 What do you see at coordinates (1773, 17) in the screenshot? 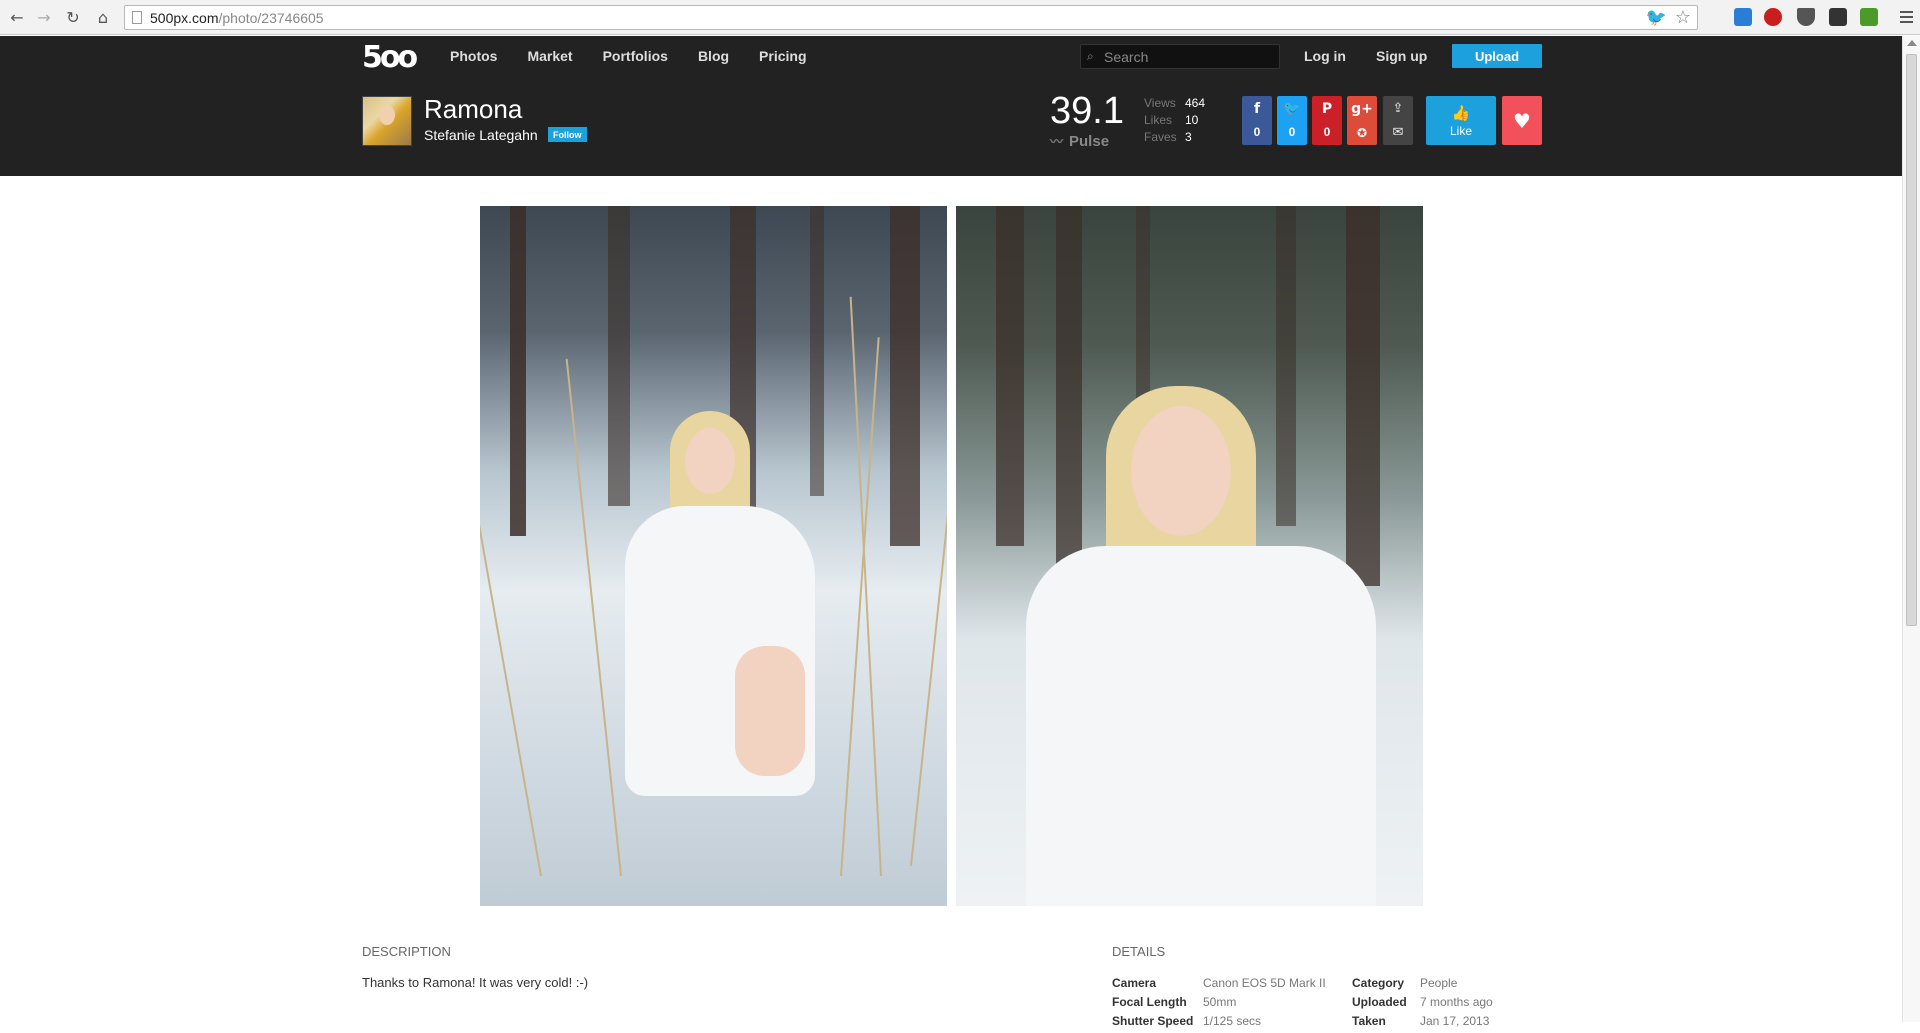
I see `extension-new-icon` at bounding box center [1773, 17].